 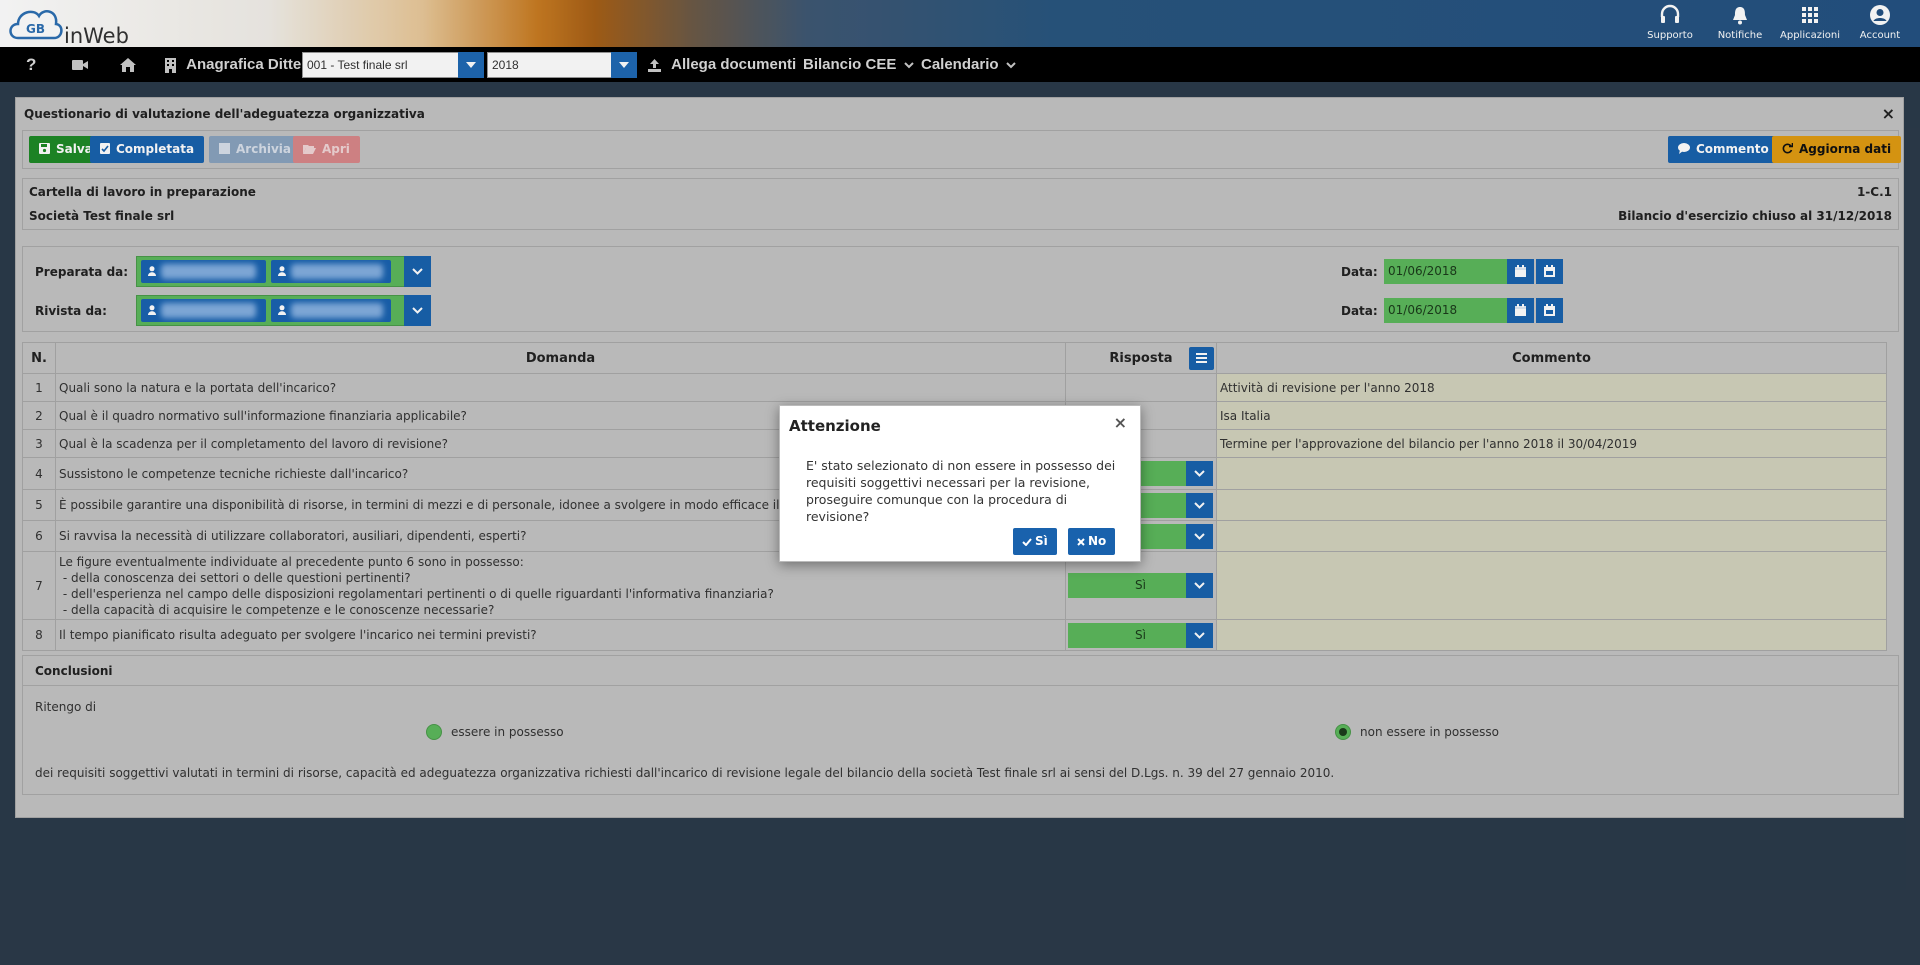 I want to click on confirm-no-button: No, so click(x=1092, y=541).